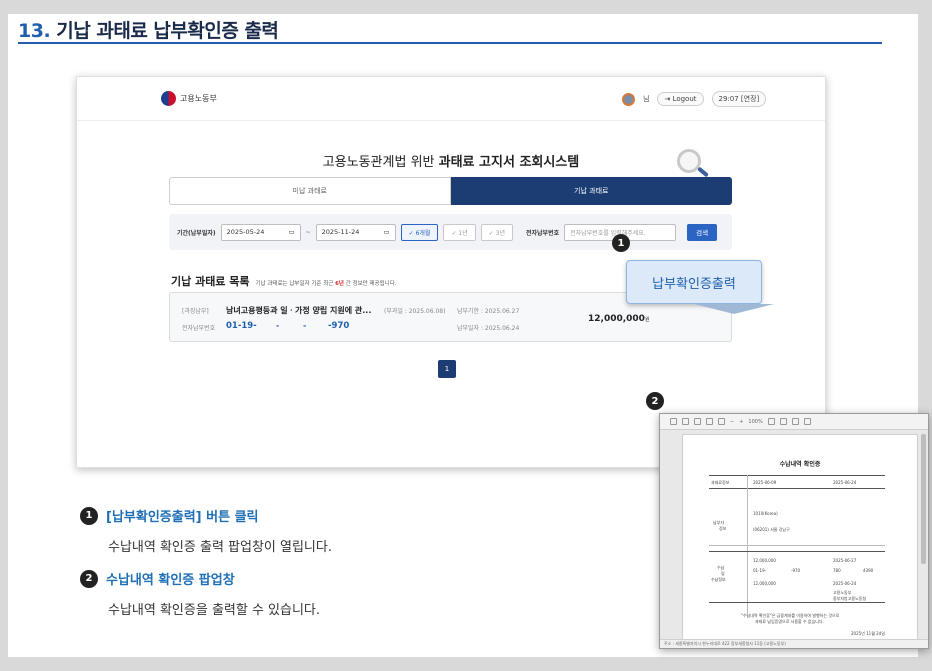 Image resolution: width=932 pixels, height=671 pixels. What do you see at coordinates (684, 99) in the screenshot?
I see `logout-label: Logout` at bounding box center [684, 99].